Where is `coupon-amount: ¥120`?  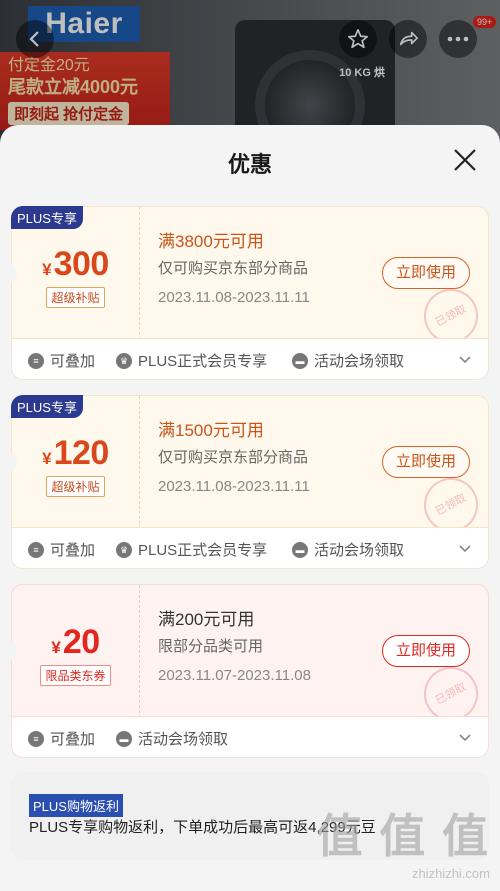
coupon-amount: ¥120 is located at coordinates (75, 453).